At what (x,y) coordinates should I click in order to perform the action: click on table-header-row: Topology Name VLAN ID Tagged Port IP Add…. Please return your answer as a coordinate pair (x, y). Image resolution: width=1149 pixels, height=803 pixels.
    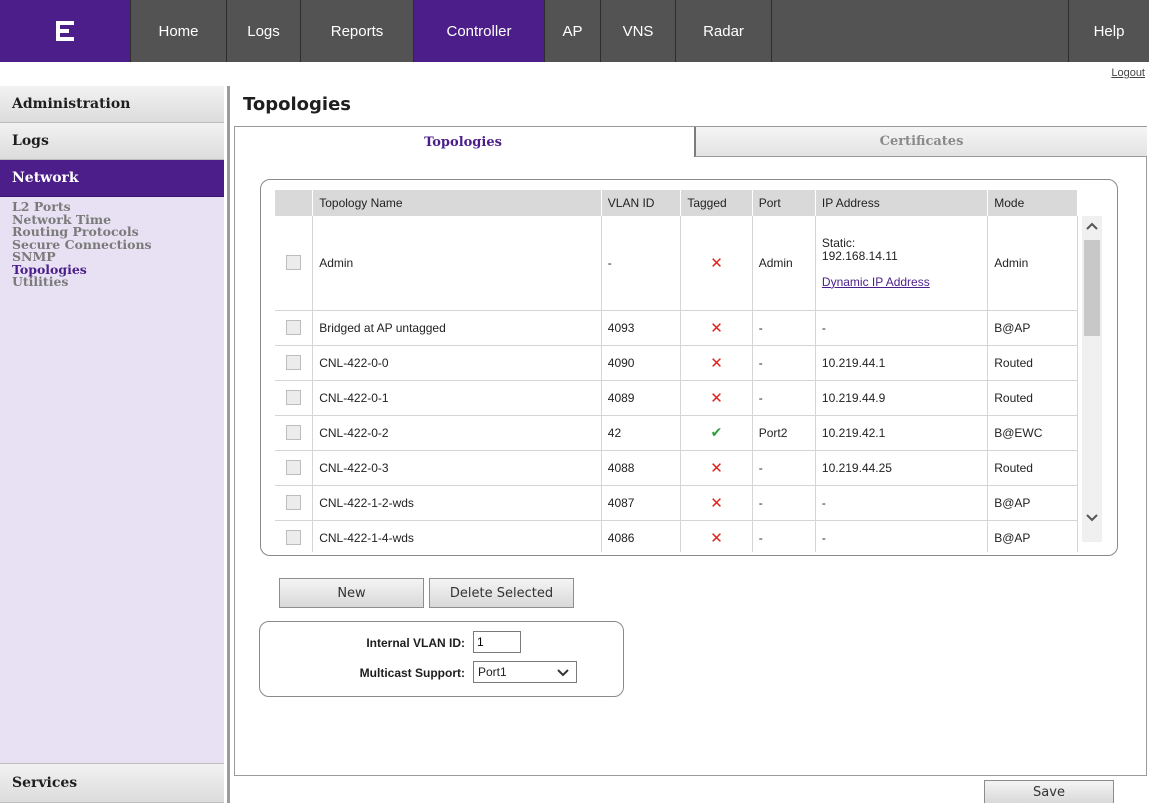
    Looking at the image, I should click on (676, 203).